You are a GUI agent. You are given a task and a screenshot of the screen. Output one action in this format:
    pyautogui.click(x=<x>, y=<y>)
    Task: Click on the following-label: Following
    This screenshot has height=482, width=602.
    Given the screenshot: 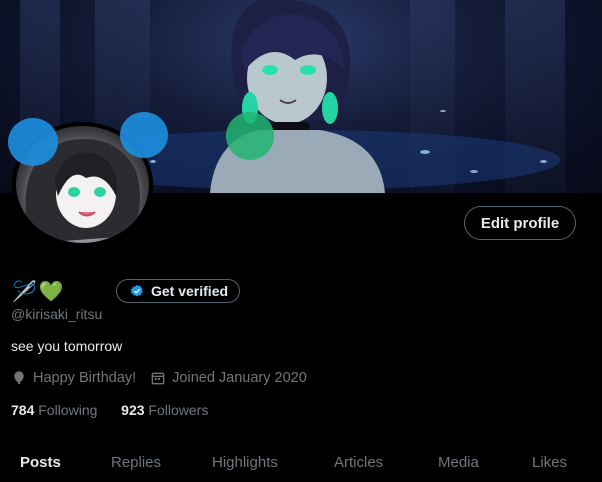 What is the action you would take?
    pyautogui.click(x=68, y=410)
    